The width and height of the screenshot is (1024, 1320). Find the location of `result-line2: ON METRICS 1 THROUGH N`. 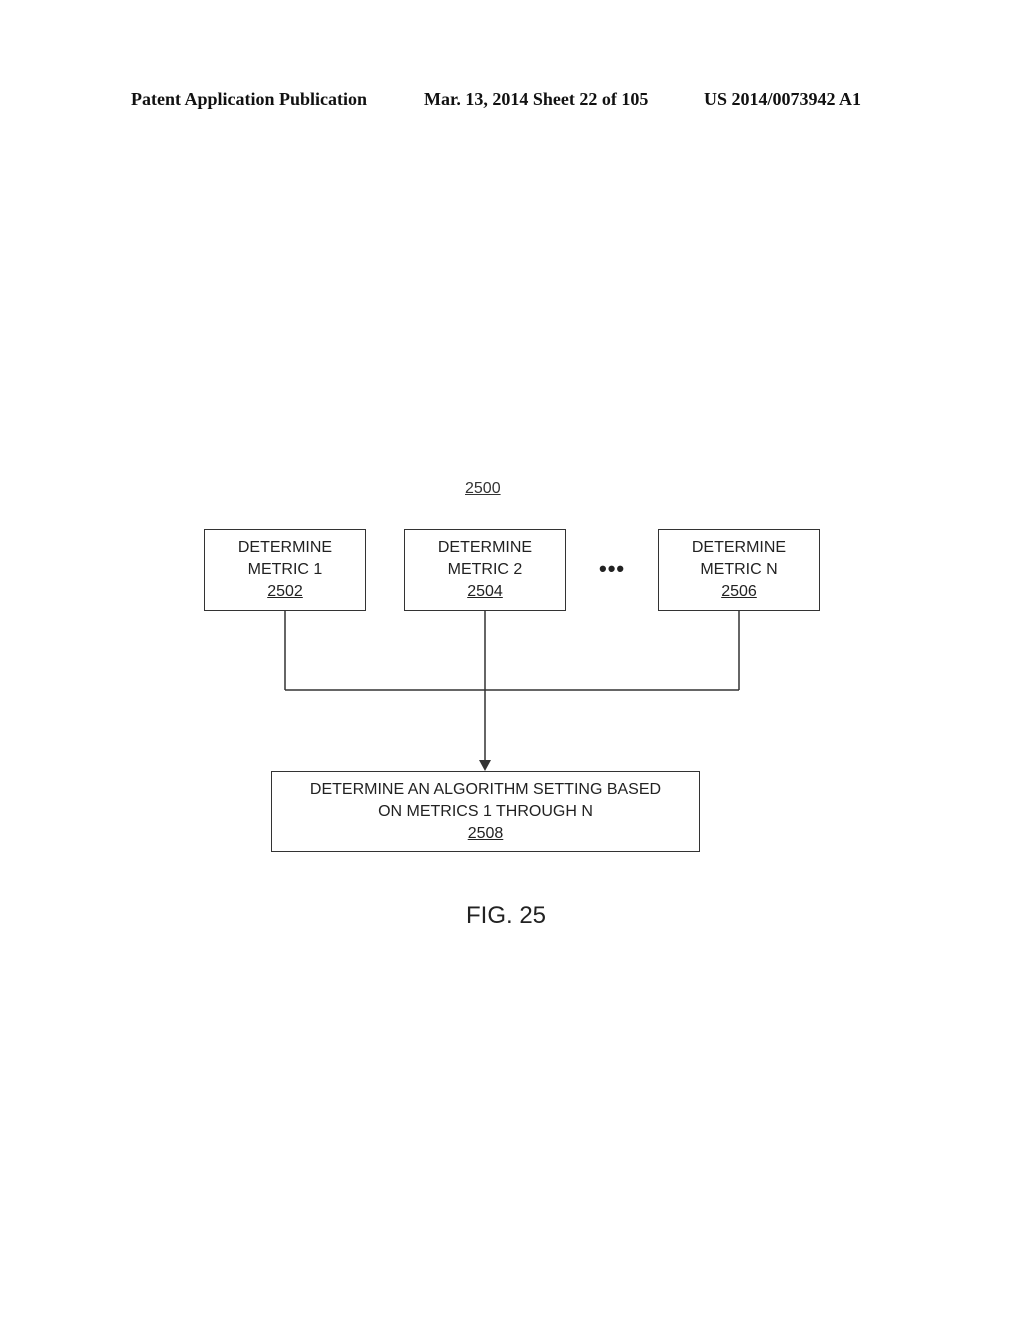

result-line2: ON METRICS 1 THROUGH N is located at coordinates (485, 811).